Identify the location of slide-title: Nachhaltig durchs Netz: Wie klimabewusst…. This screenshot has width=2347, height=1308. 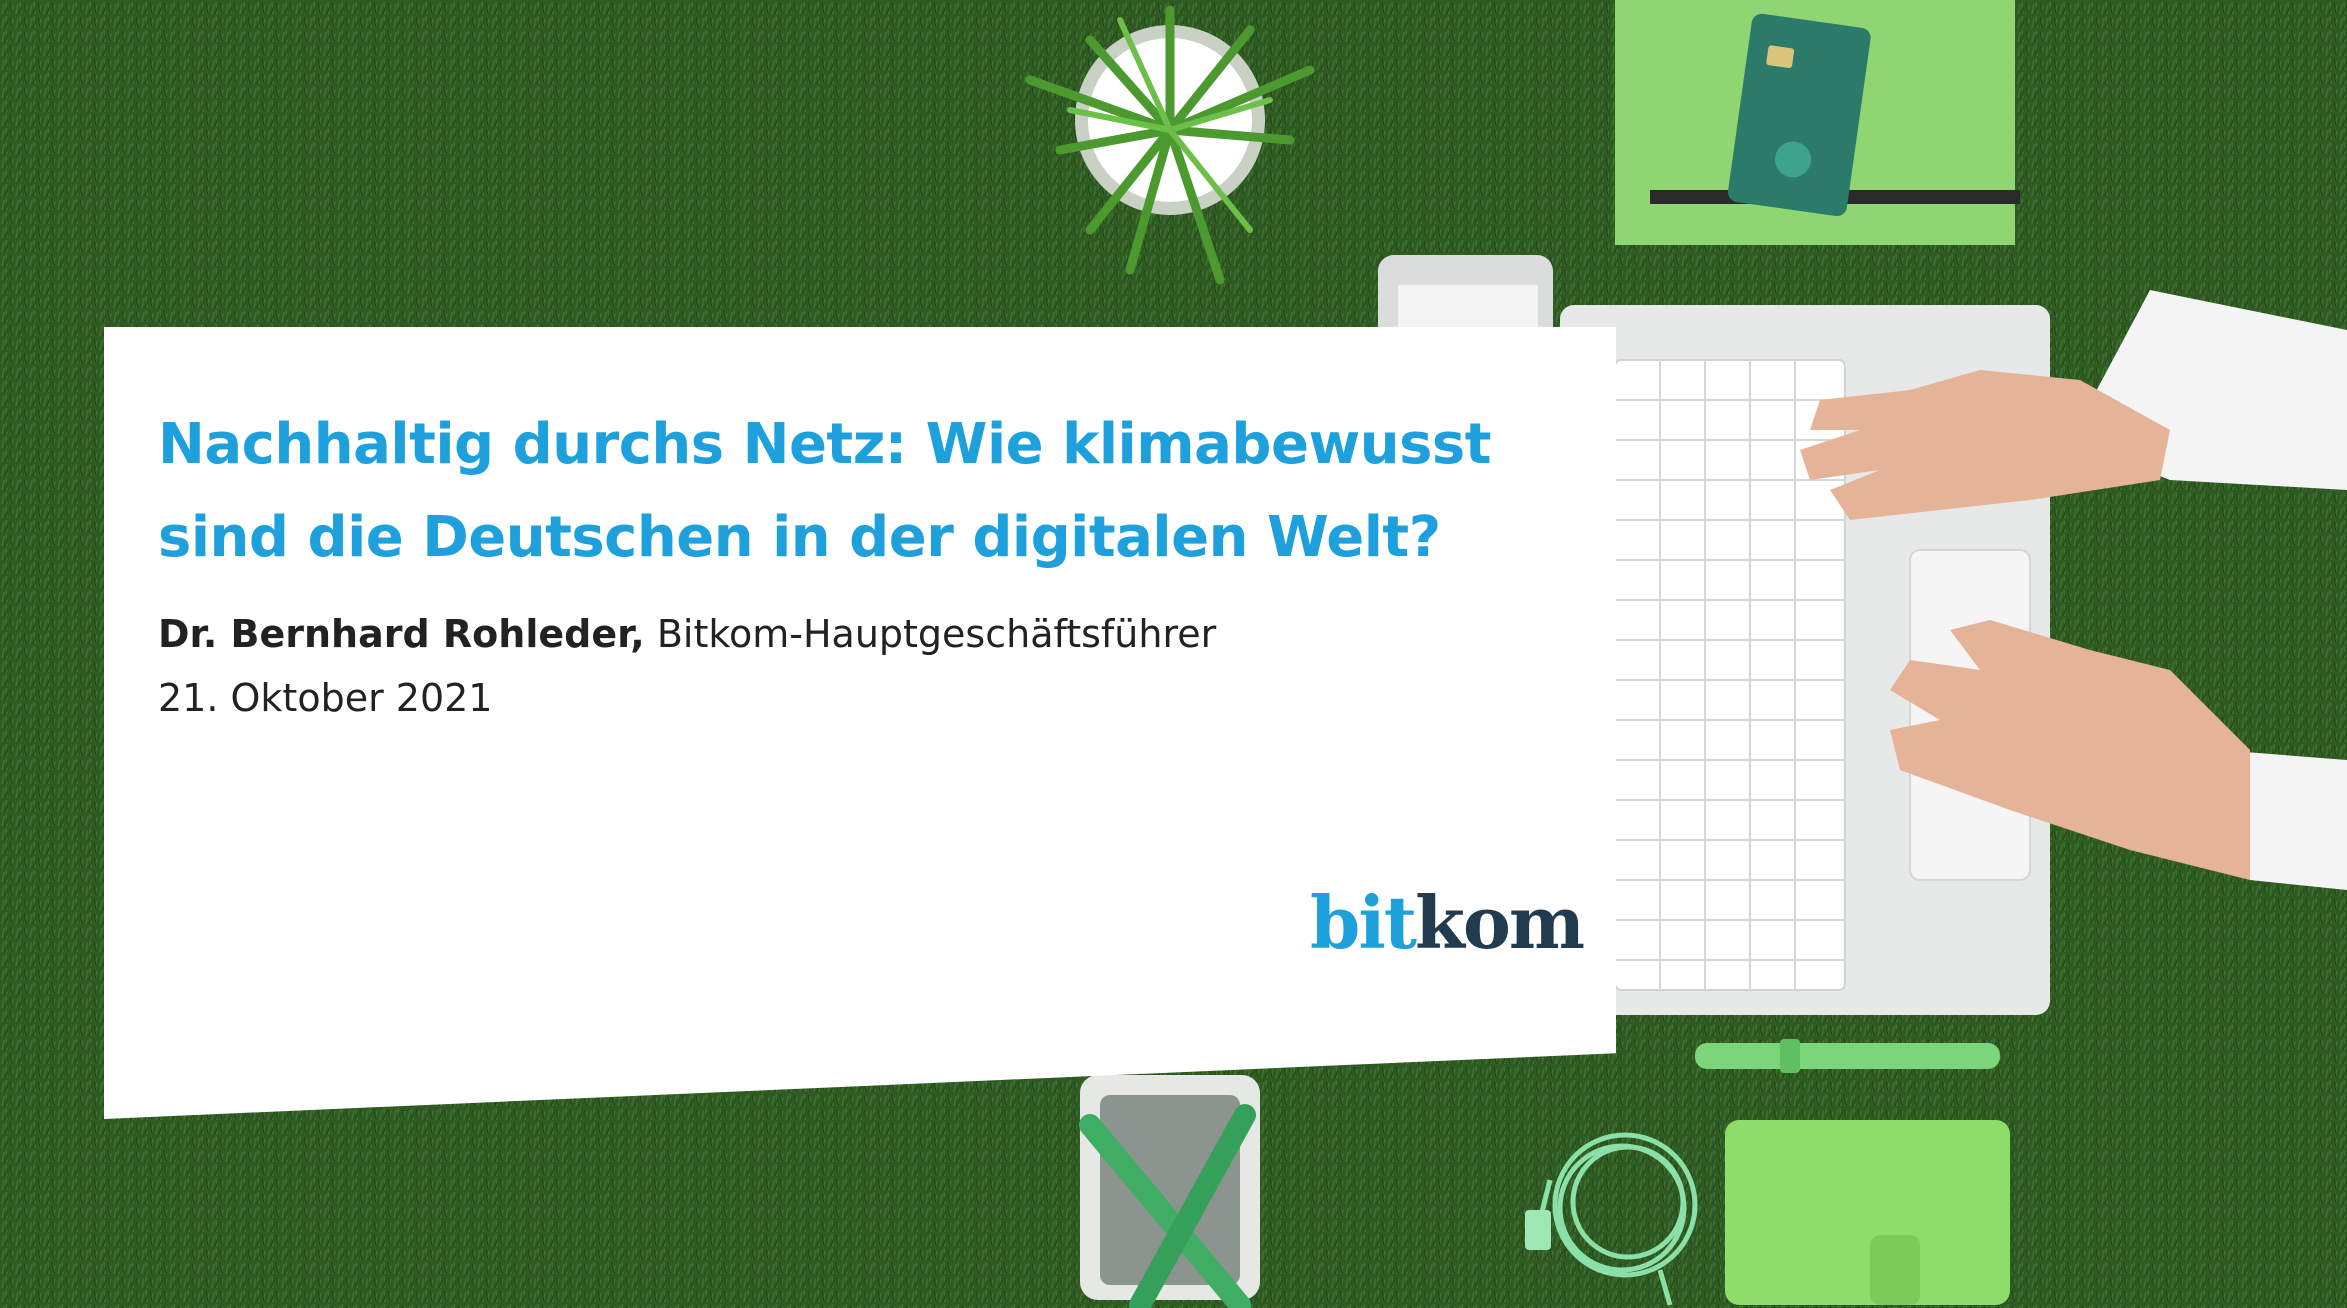
(825, 491).